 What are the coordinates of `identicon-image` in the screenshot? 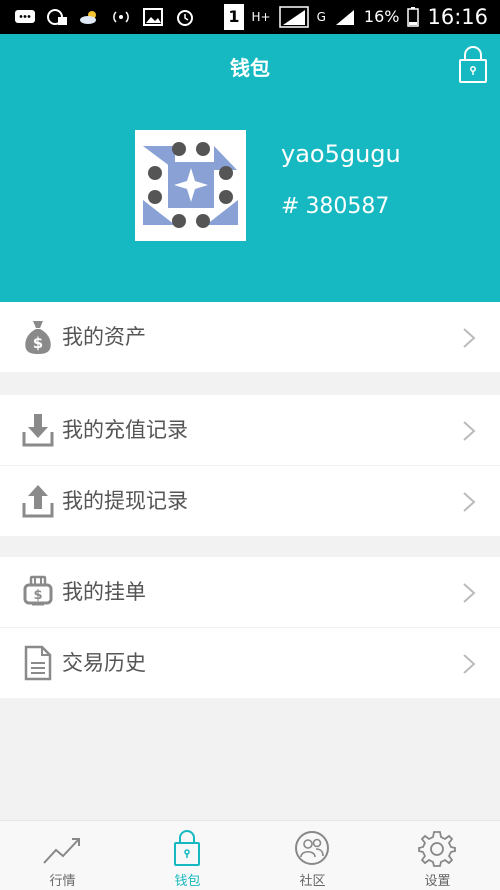 It's located at (190, 185).